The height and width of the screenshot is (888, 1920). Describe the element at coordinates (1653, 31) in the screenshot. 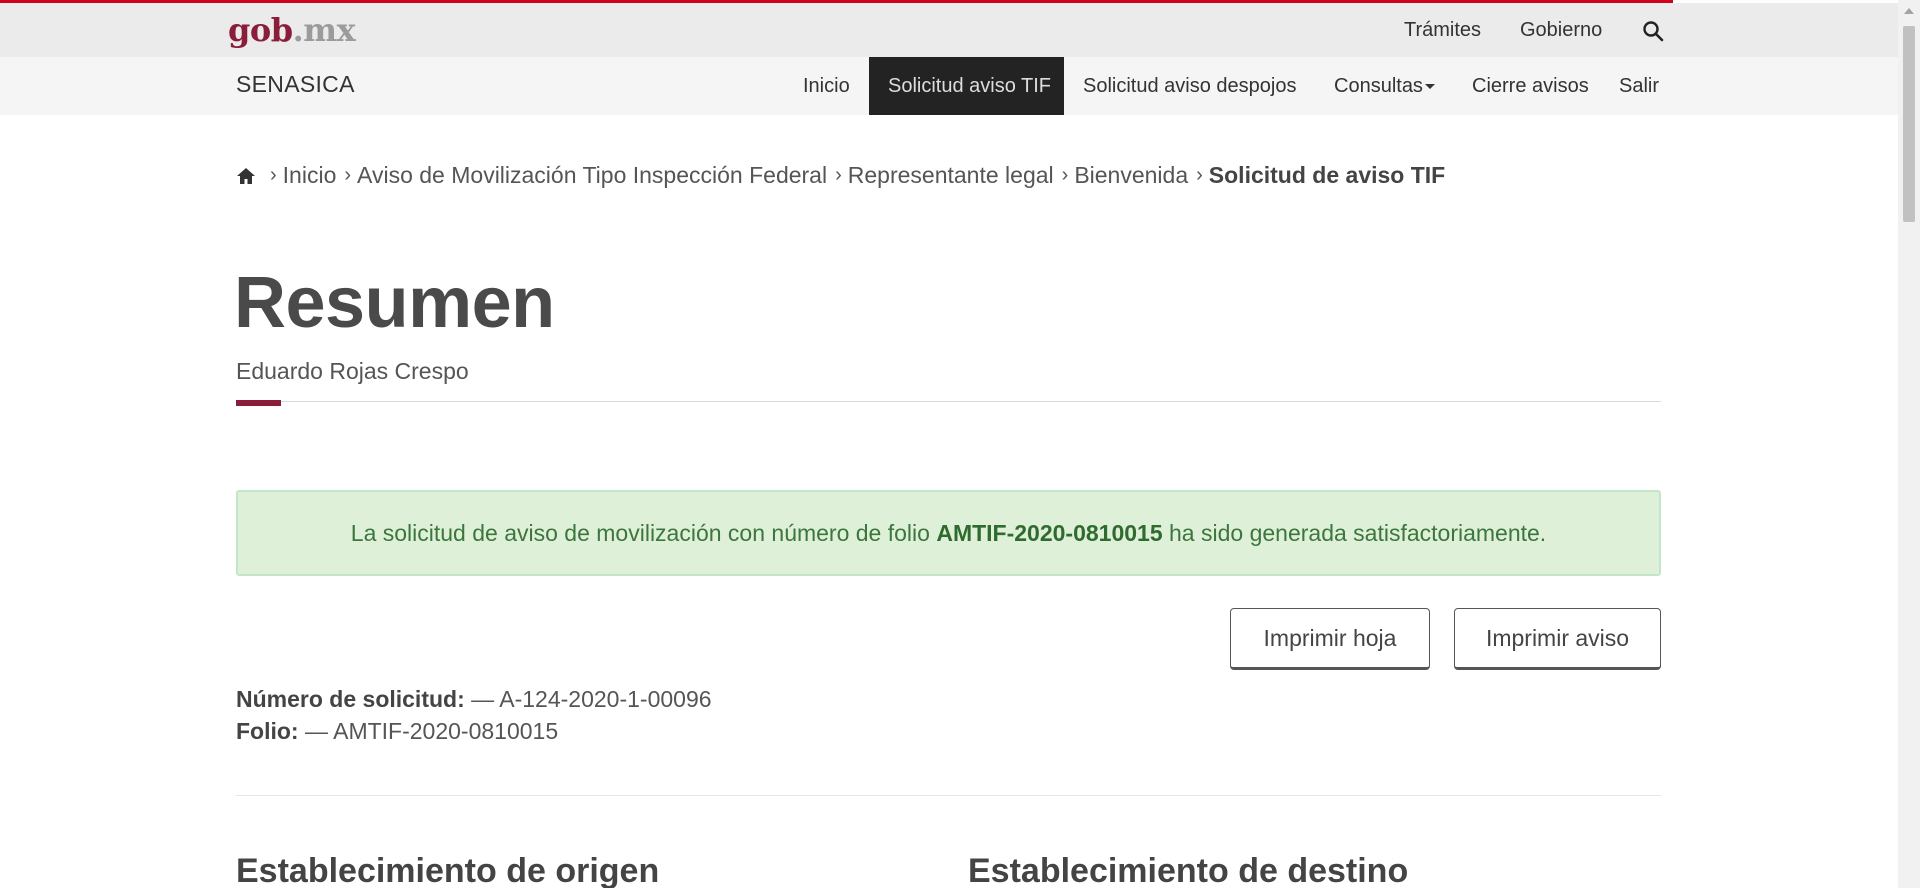

I see `search-icon` at that location.